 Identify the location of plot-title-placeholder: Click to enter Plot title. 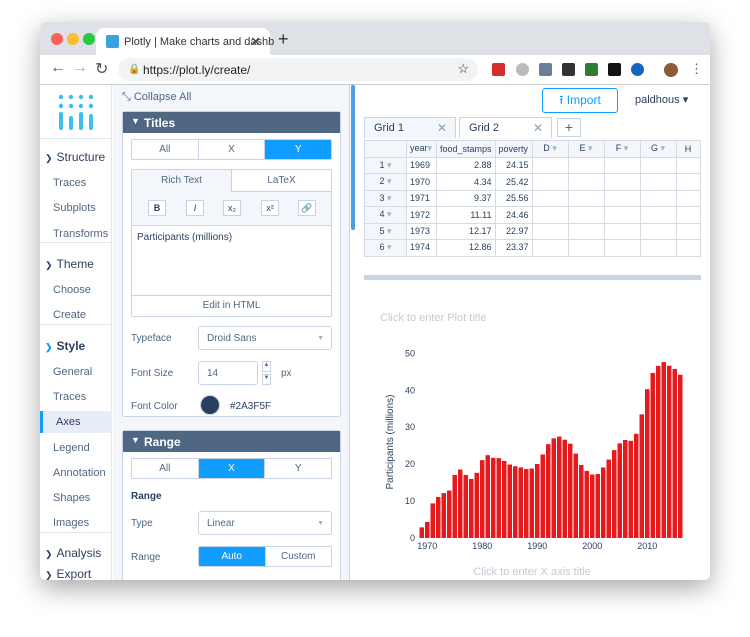
(433, 318).